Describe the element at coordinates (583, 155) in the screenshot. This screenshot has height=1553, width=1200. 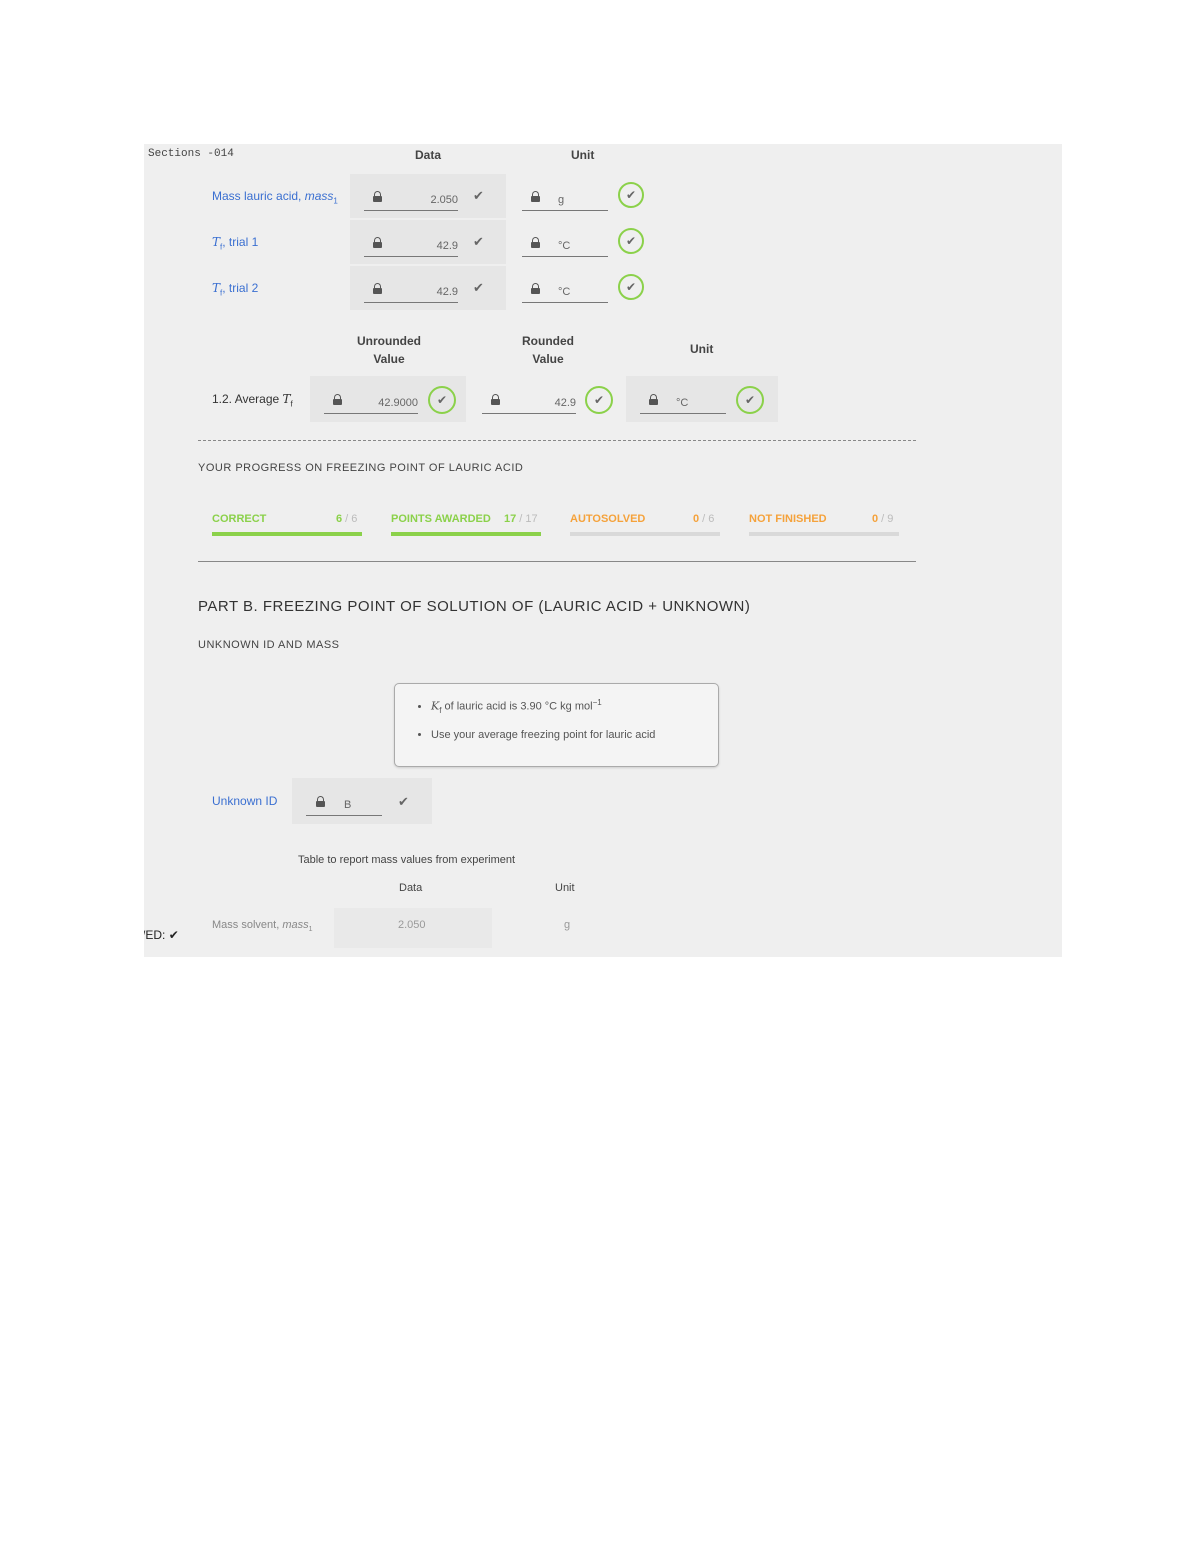
I see `column-header-unit: Unit` at that location.